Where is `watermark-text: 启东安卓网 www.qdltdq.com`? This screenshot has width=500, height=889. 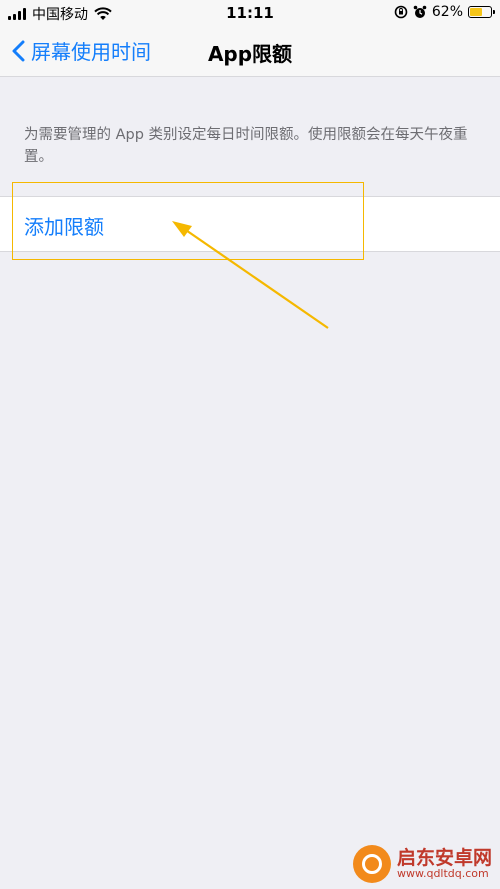 watermark-text: 启东安卓网 www.qdltdq.com is located at coordinates (444, 863).